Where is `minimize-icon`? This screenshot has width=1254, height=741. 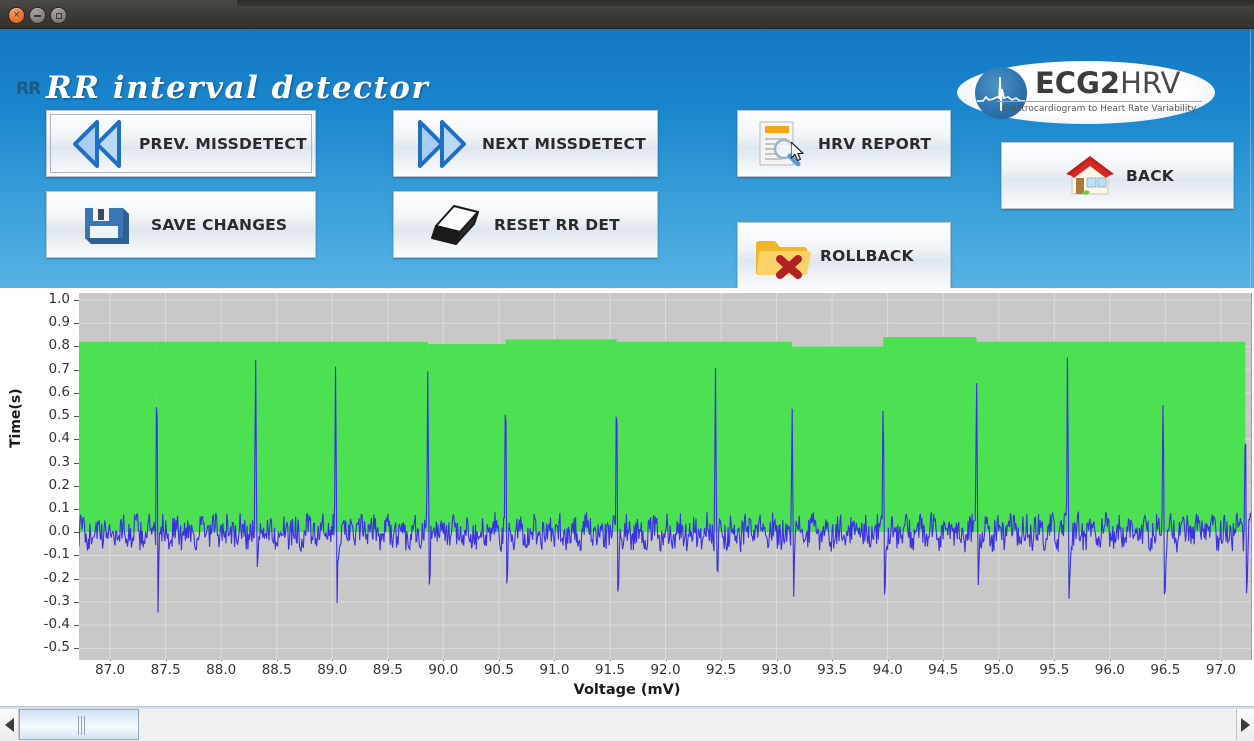
minimize-icon is located at coordinates (37, 15).